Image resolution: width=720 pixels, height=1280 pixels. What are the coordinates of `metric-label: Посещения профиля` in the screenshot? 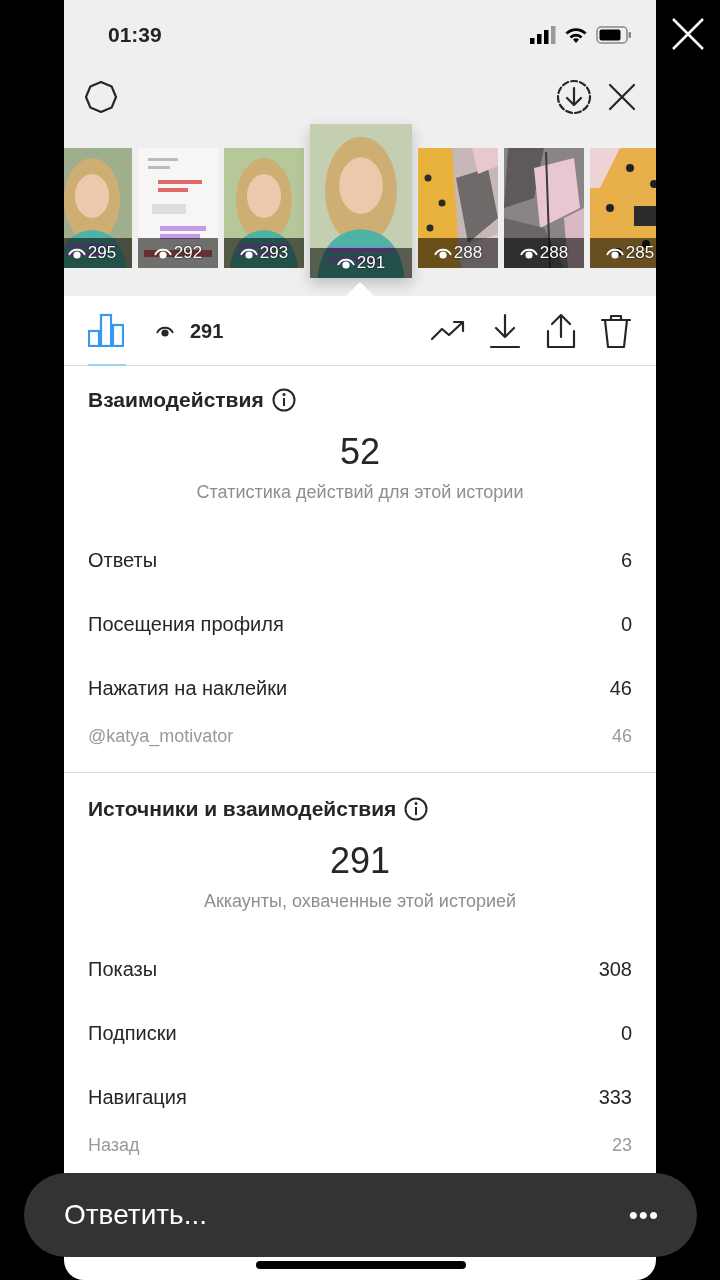 It's located at (186, 625).